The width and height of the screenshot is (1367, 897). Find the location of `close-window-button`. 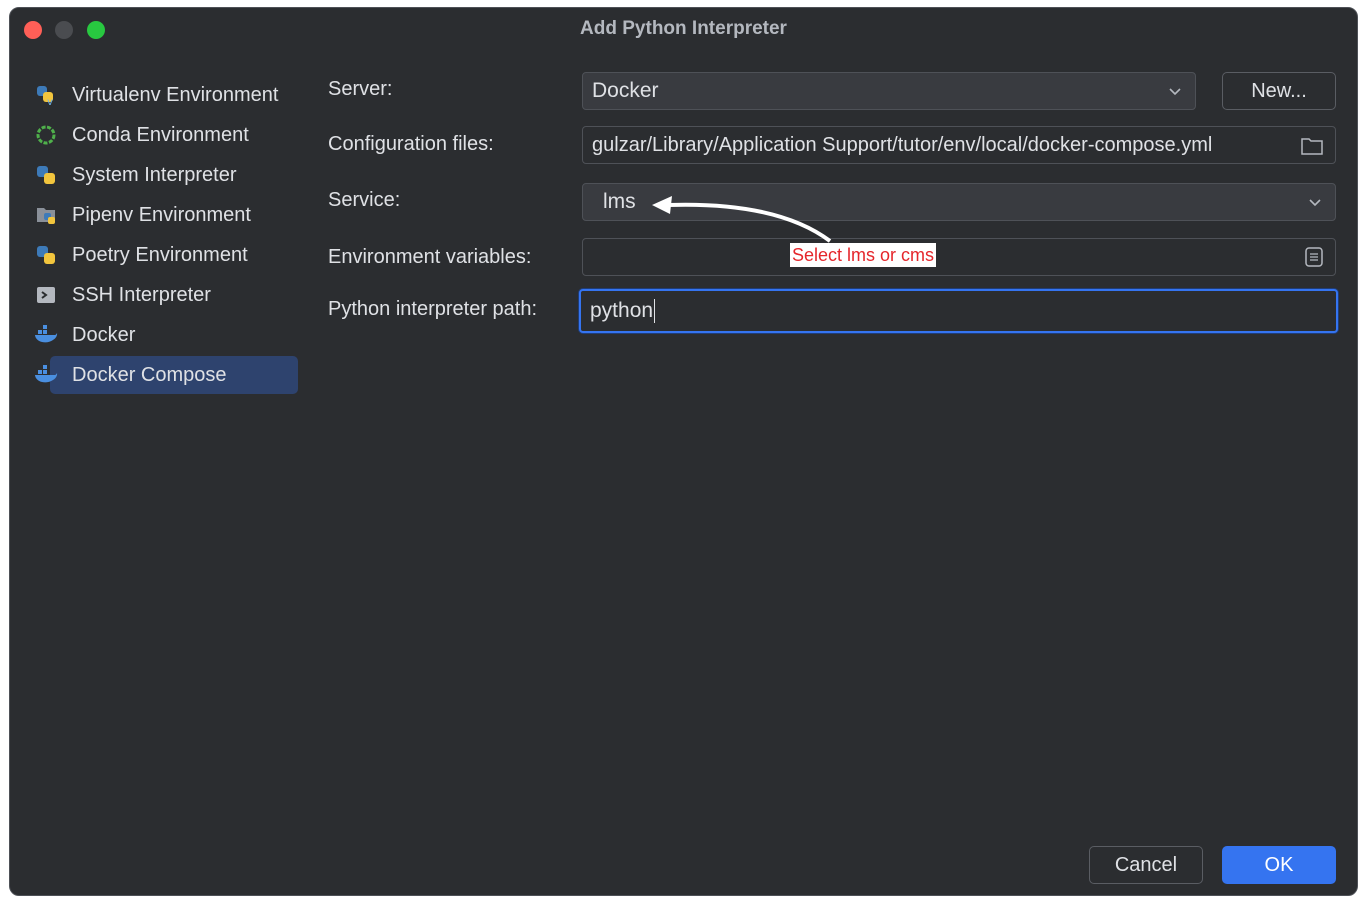

close-window-button is located at coordinates (33, 30).